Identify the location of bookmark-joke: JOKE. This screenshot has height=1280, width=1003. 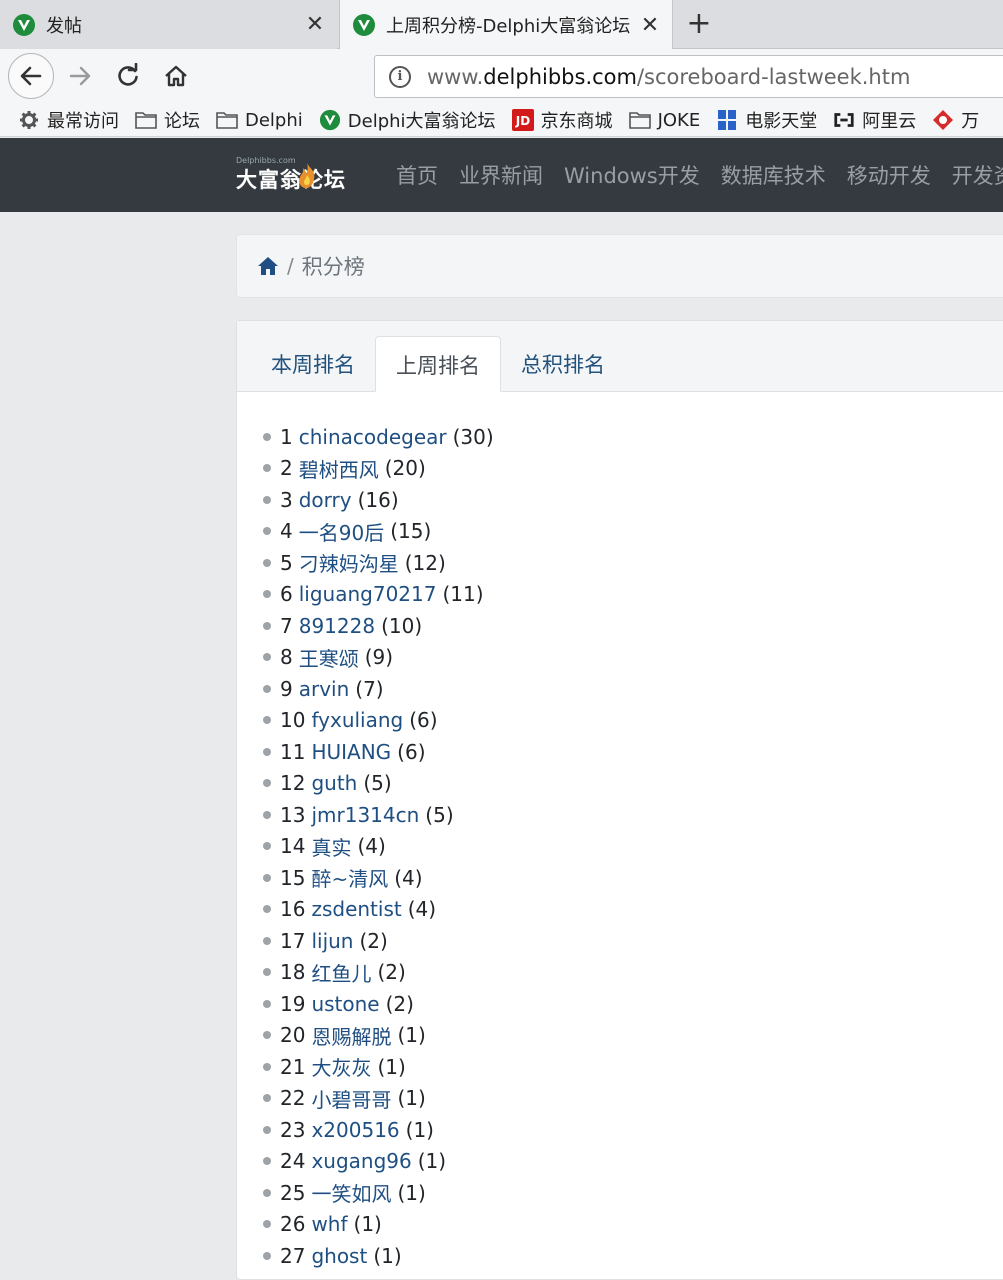
(664, 120).